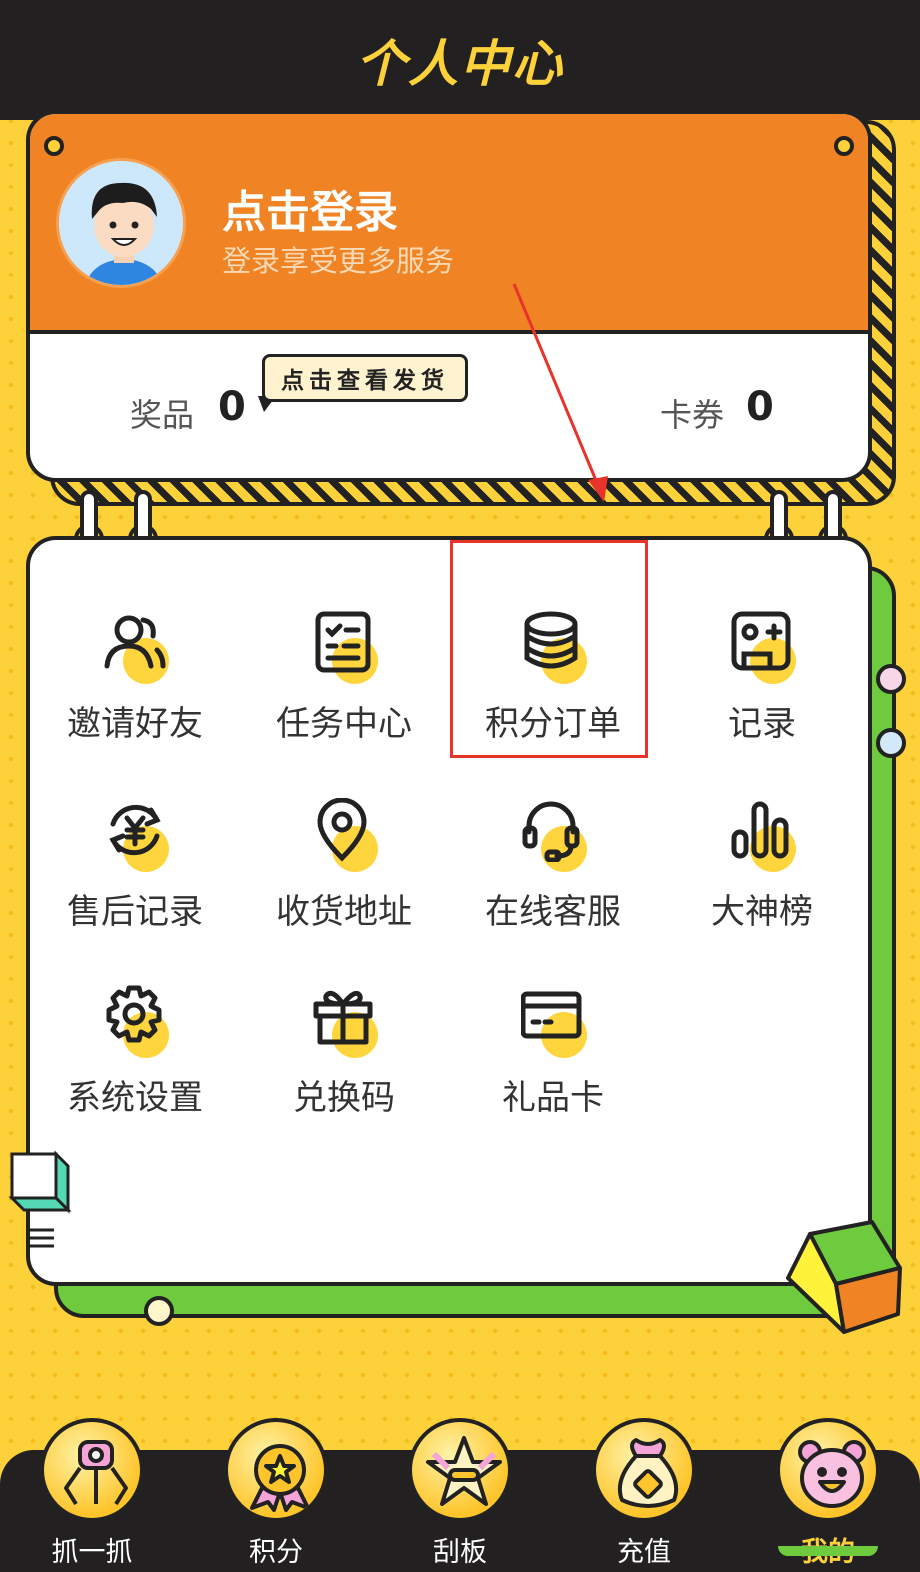 The image size is (920, 1572). Describe the element at coordinates (762, 912) in the screenshot. I see `menu-label: 大神榜` at that location.